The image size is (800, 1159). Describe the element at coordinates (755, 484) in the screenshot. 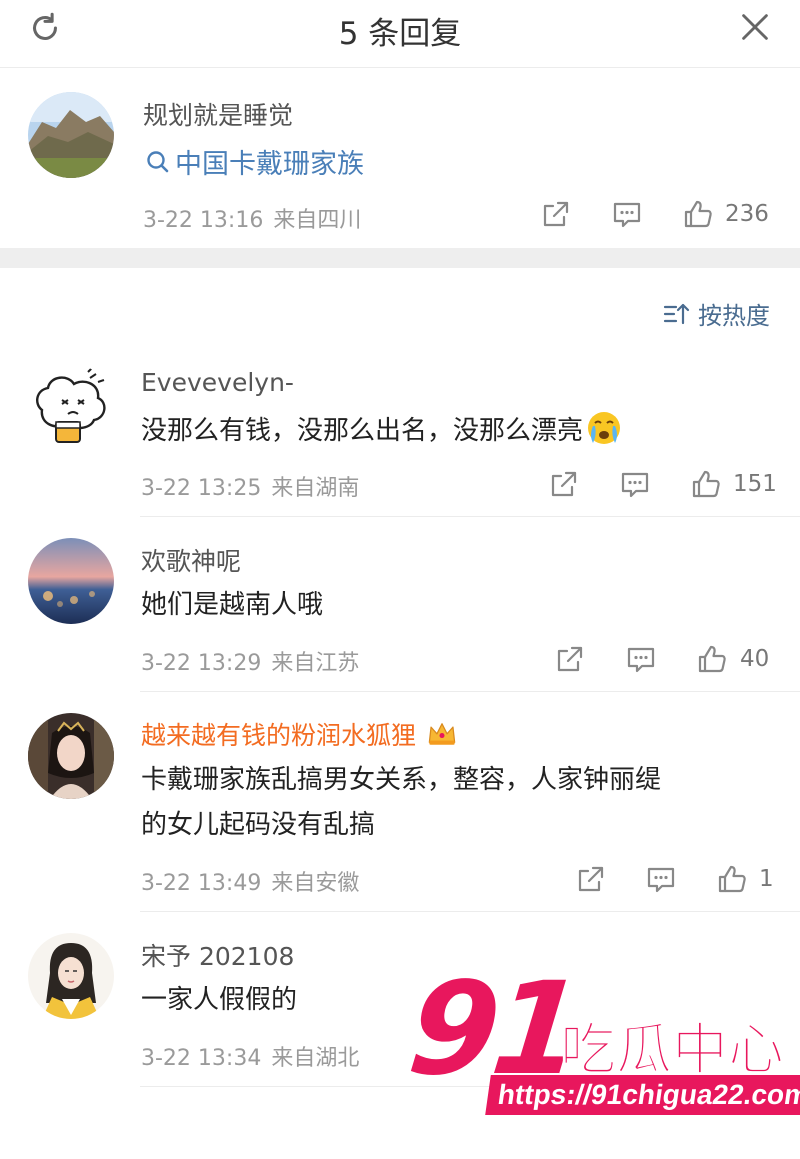

I see `like-count: 151` at that location.